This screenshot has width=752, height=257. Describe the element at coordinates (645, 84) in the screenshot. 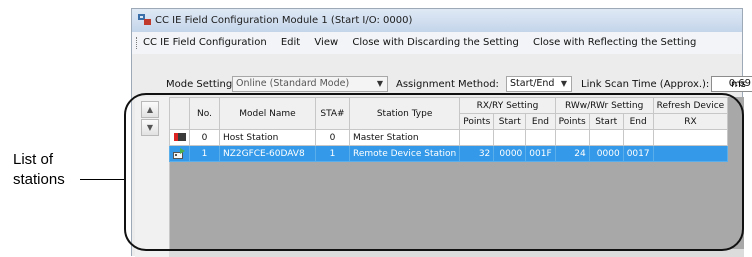

I see `link-scan-time-label: Link Scan Time (Approx.):` at that location.